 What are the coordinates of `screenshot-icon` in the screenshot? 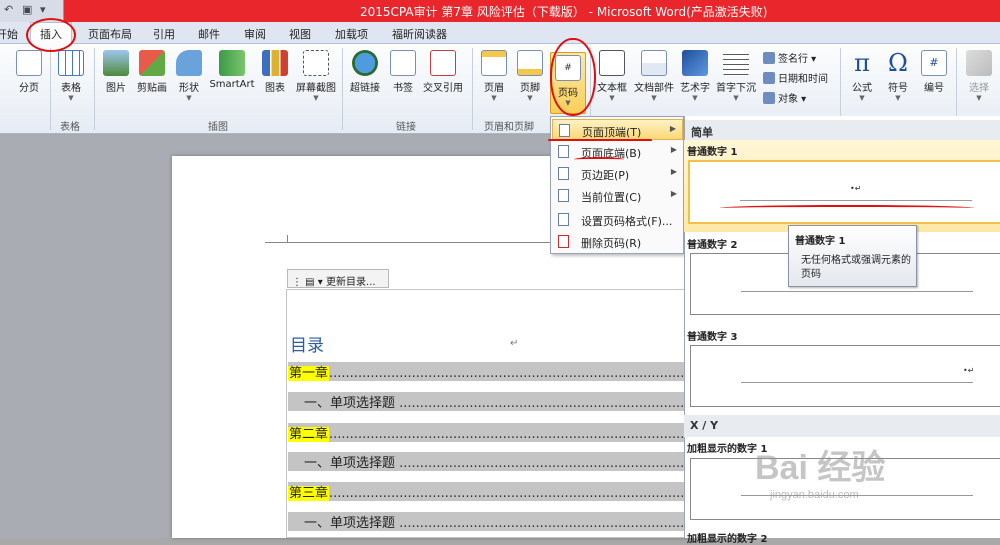 It's located at (316, 63).